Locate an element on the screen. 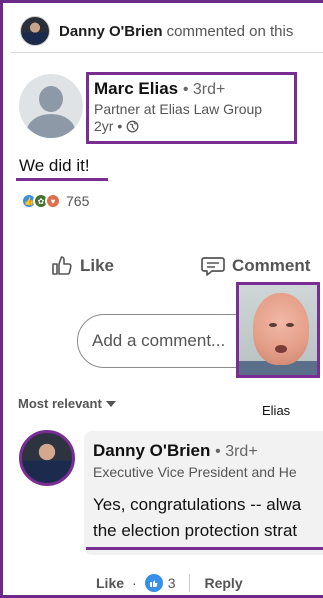  comment-label: Comment is located at coordinates (271, 265).